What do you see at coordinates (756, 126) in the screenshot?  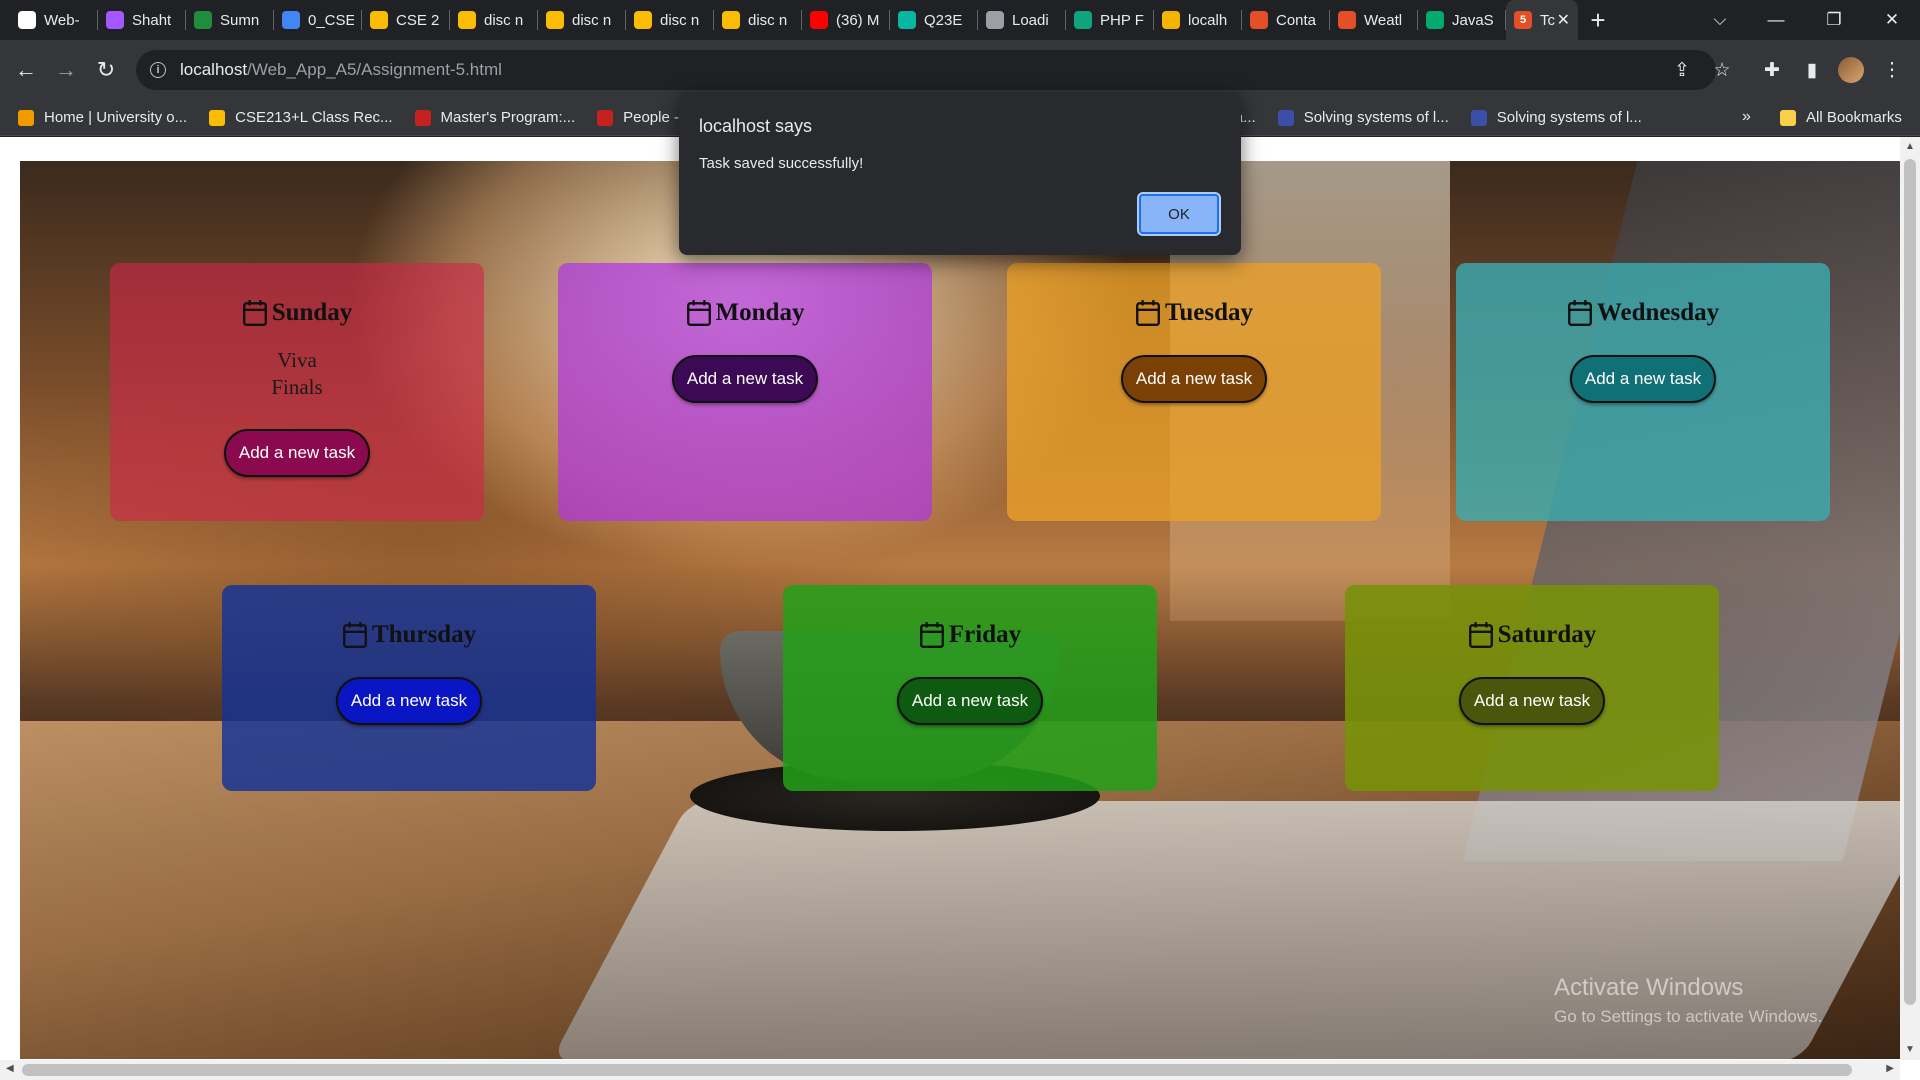 I see `dialog-title: localhost says` at bounding box center [756, 126].